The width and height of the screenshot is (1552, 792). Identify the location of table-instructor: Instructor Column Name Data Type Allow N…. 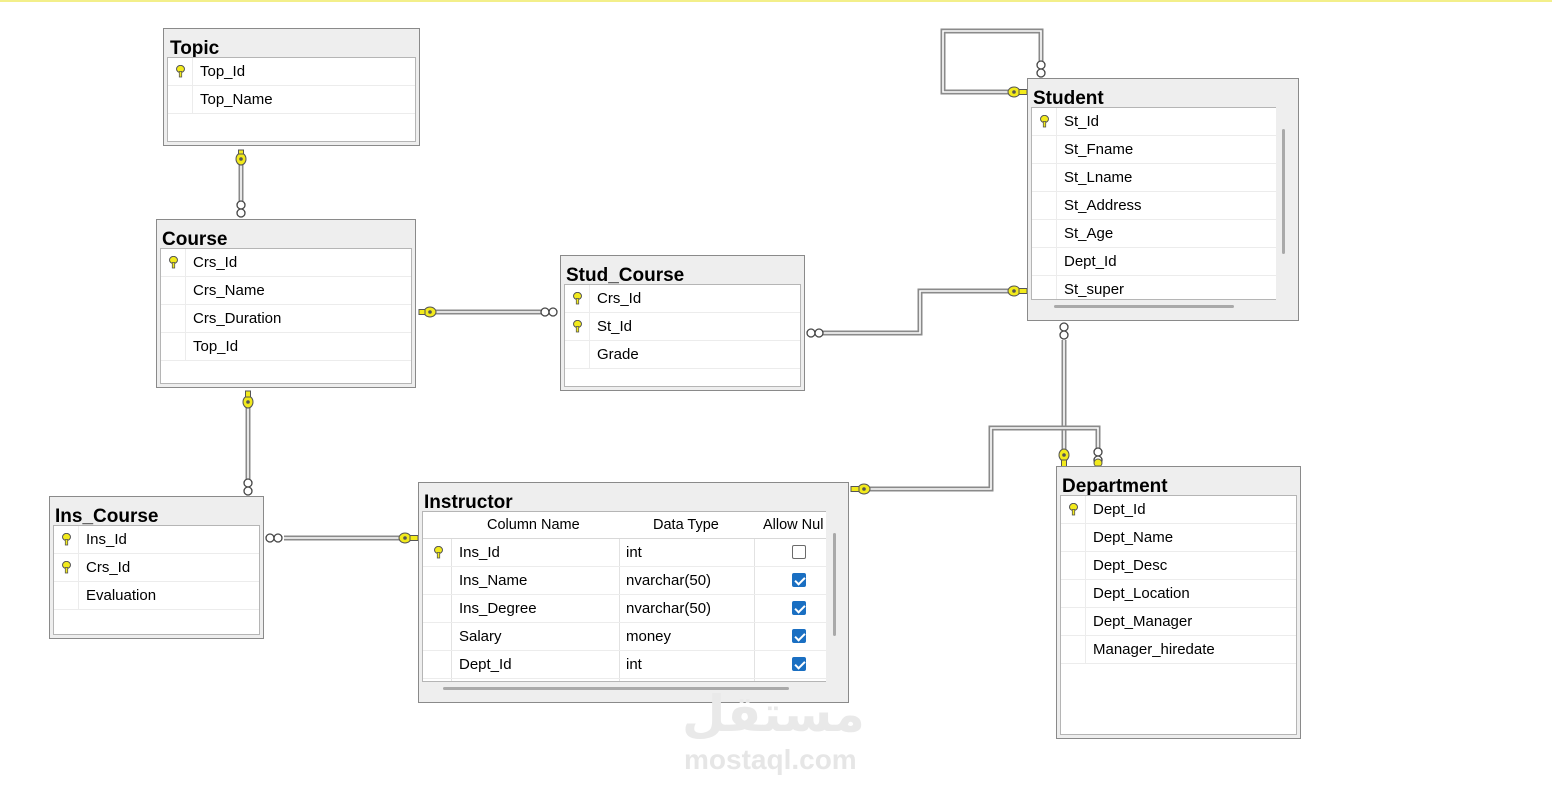
(633, 592).